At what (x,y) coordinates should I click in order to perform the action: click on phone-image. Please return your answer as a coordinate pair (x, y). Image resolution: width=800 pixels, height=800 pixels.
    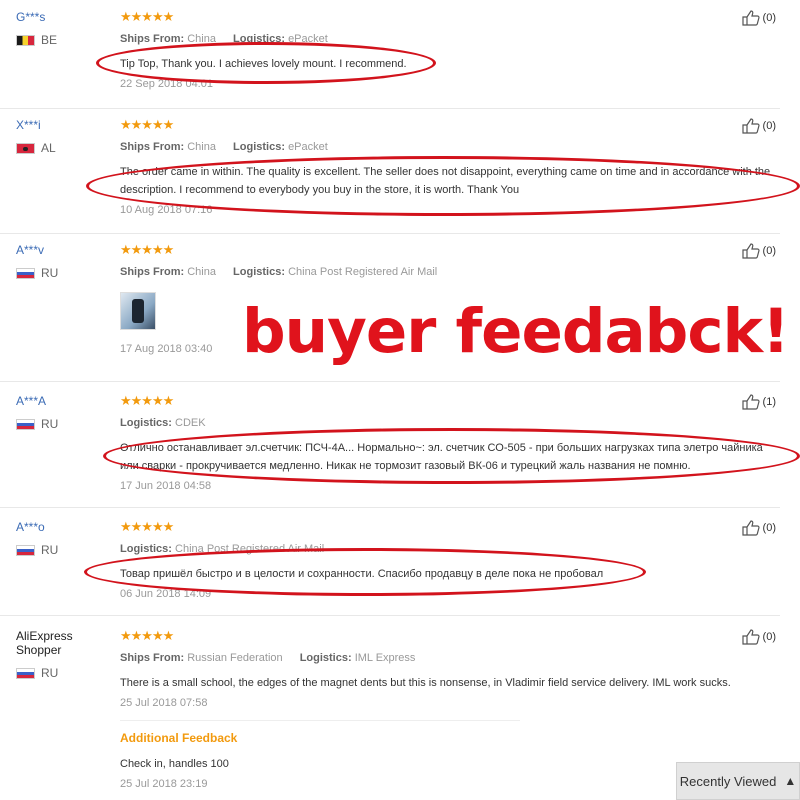
    Looking at the image, I should click on (138, 311).